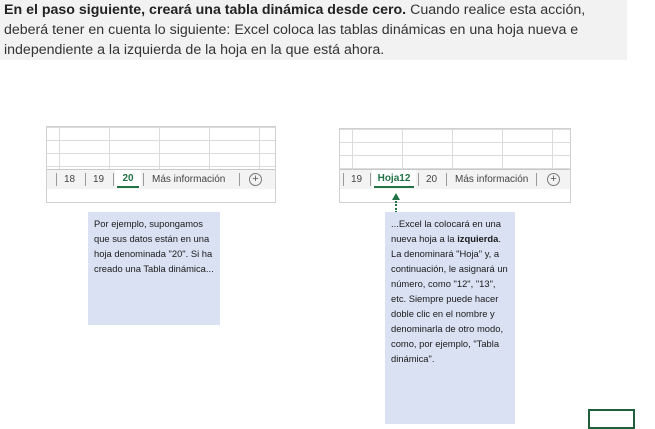 This screenshot has height=429, width=655. I want to click on right-note-bold: izquierda, so click(478, 238).